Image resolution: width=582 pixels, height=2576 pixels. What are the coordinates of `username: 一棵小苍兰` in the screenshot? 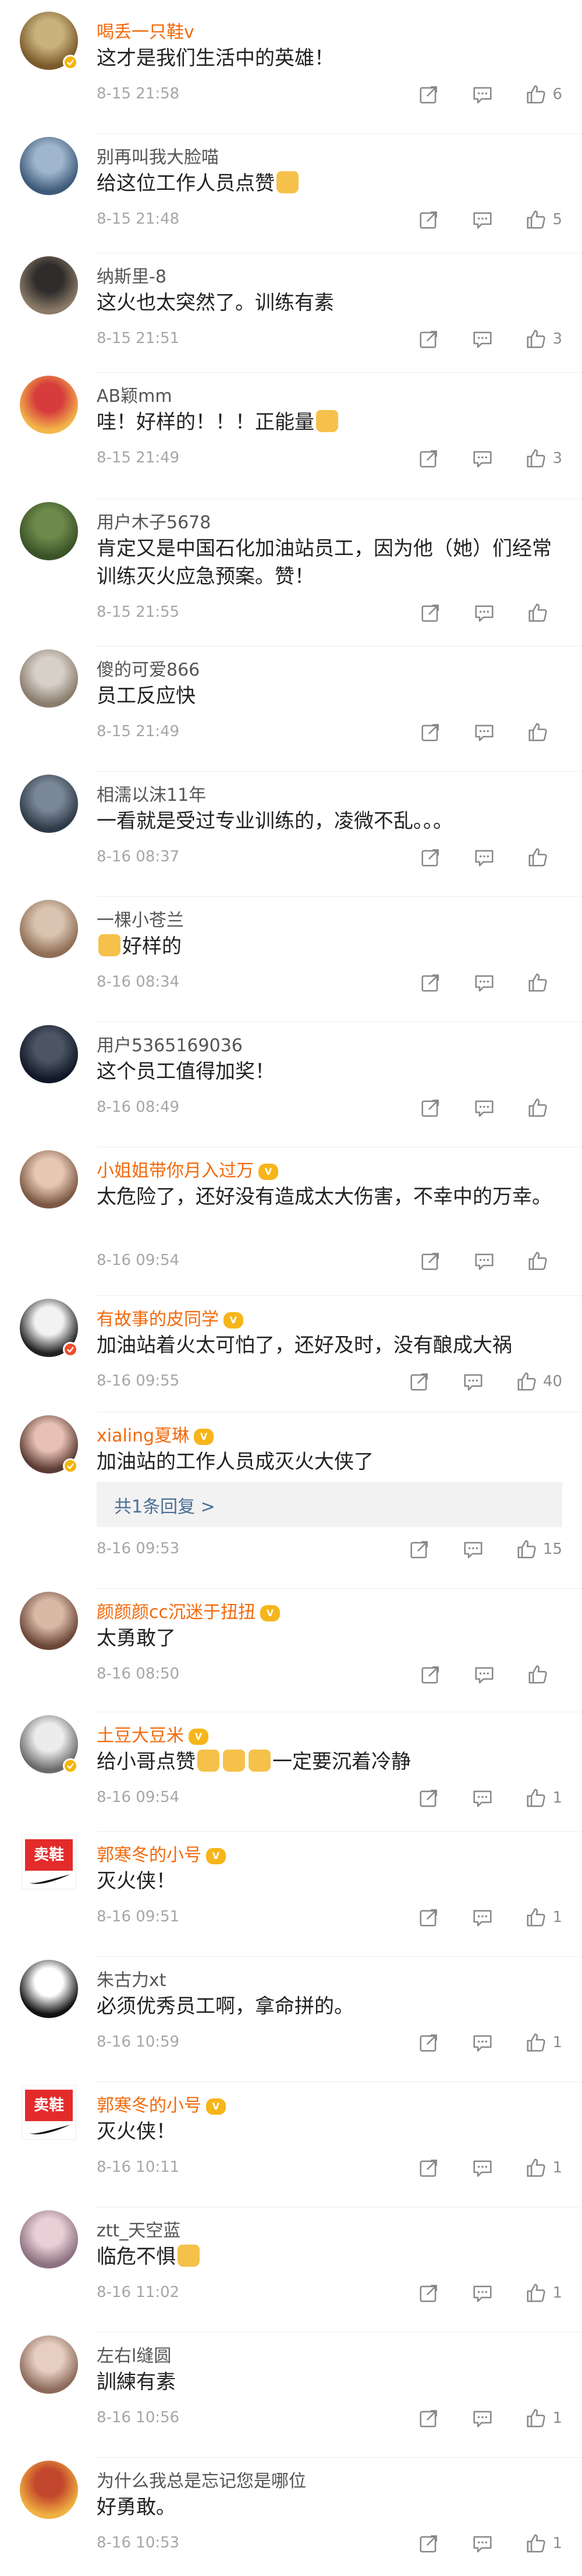 It's located at (140, 918).